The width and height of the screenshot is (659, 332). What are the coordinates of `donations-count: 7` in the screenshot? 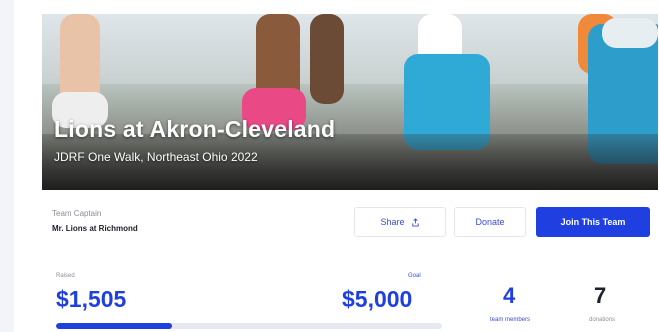 It's located at (600, 295).